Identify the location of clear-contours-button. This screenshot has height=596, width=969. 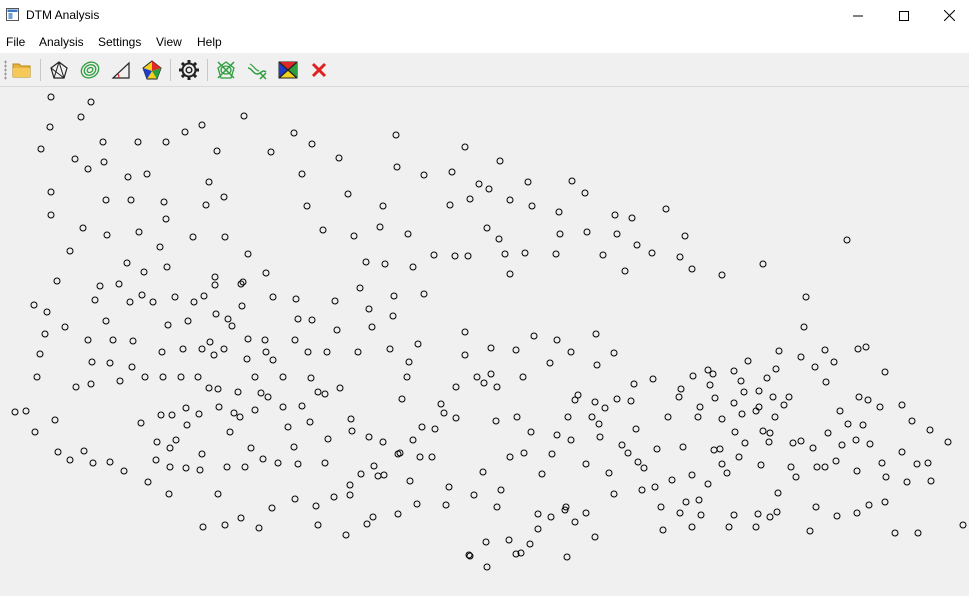
(257, 70).